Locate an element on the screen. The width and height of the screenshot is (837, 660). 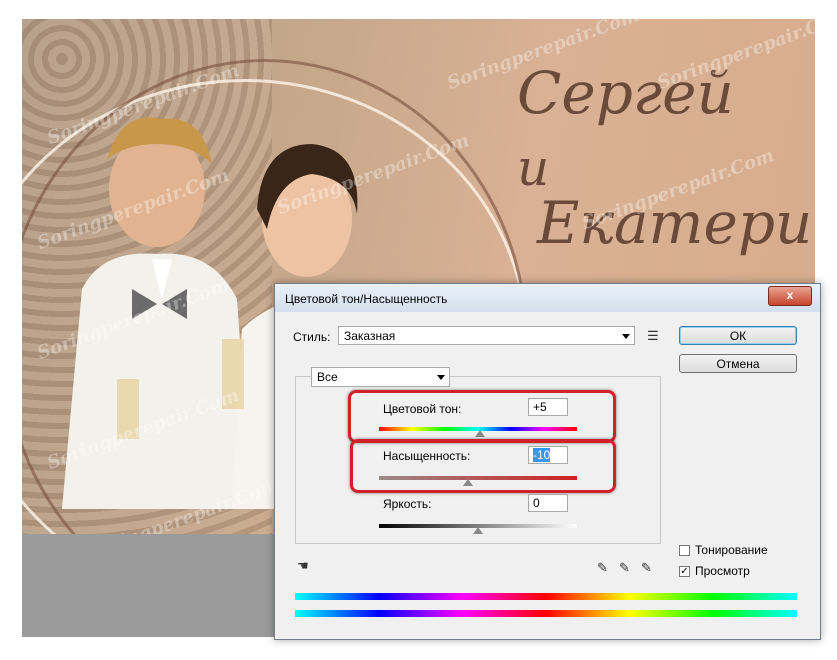
eyedropper-icon: ✎ is located at coordinates (602, 568).